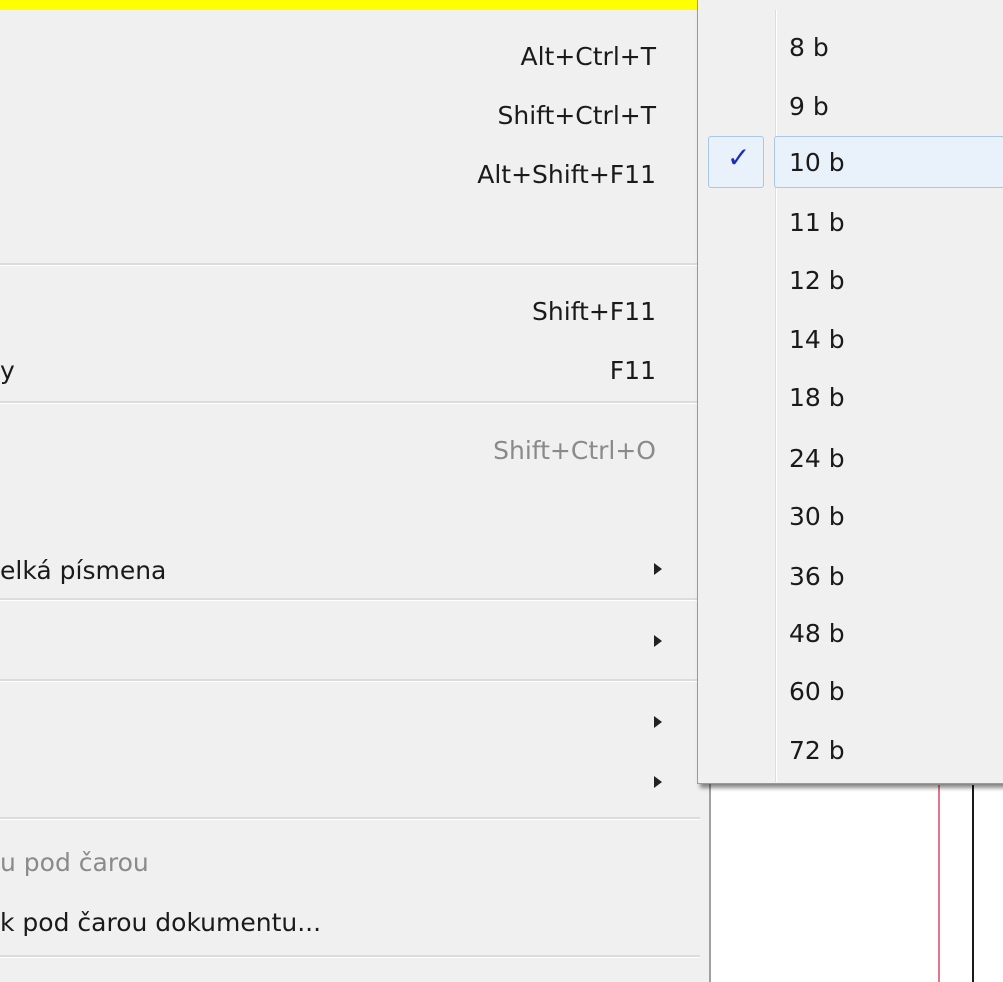 Image resolution: width=1003 pixels, height=982 pixels. Describe the element at coordinates (853, 632) in the screenshot. I see `font-size-option: 48 b` at that location.